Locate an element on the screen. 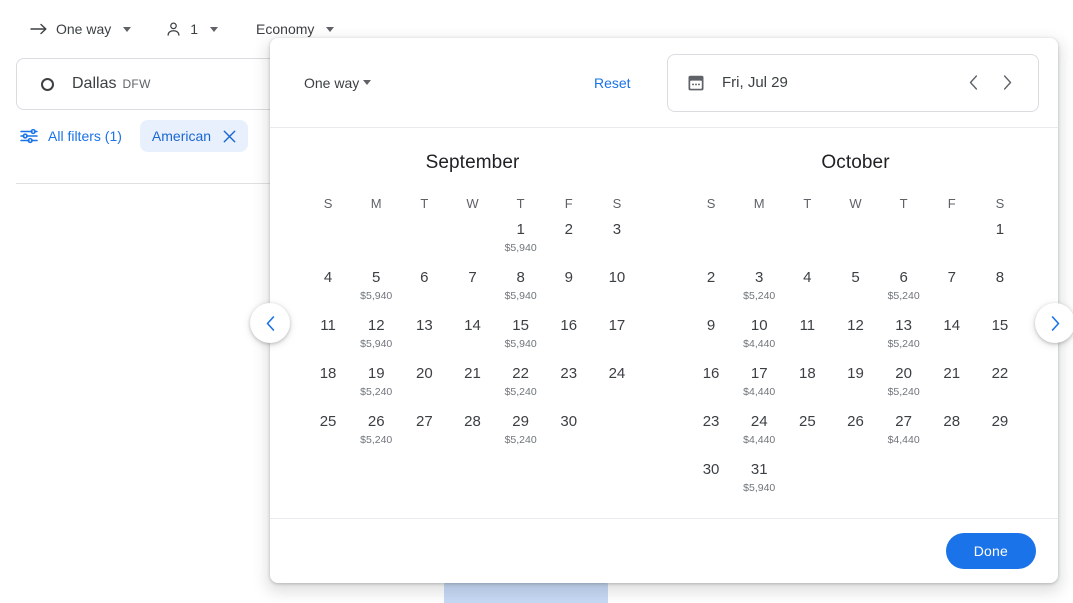 The width and height of the screenshot is (1073, 603). calendar-day-cell: 24 is located at coordinates (617, 384).